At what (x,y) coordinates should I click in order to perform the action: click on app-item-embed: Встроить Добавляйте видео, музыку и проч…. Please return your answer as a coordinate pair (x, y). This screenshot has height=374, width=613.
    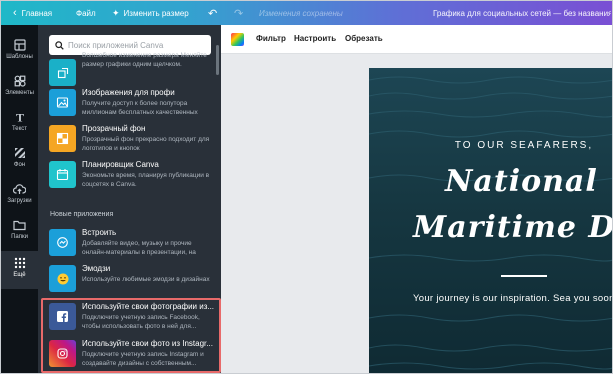
    Looking at the image, I should click on (132, 245).